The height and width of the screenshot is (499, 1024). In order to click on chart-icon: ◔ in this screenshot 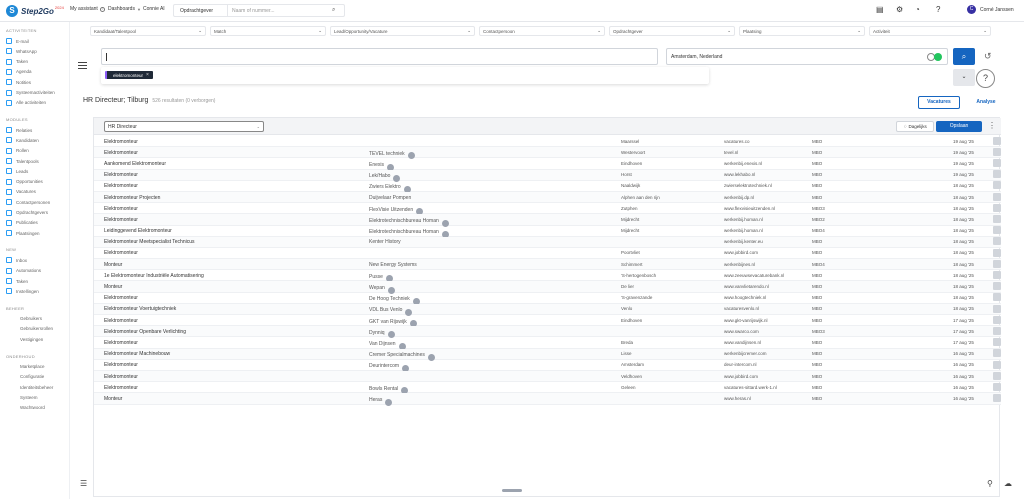, I will do `click(917, 9)`.